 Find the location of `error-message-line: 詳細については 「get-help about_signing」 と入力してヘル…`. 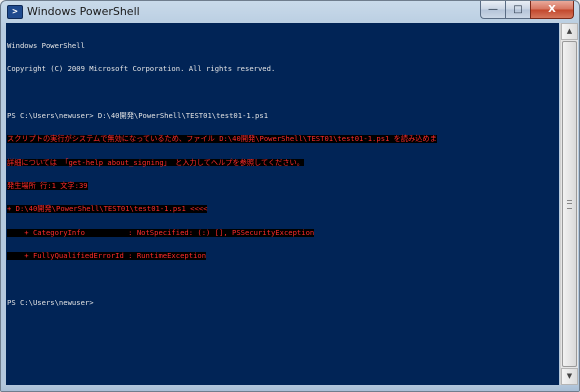

error-message-line: 詳細については 「get-help about_signing」 と入力してヘル… is located at coordinates (155, 162).